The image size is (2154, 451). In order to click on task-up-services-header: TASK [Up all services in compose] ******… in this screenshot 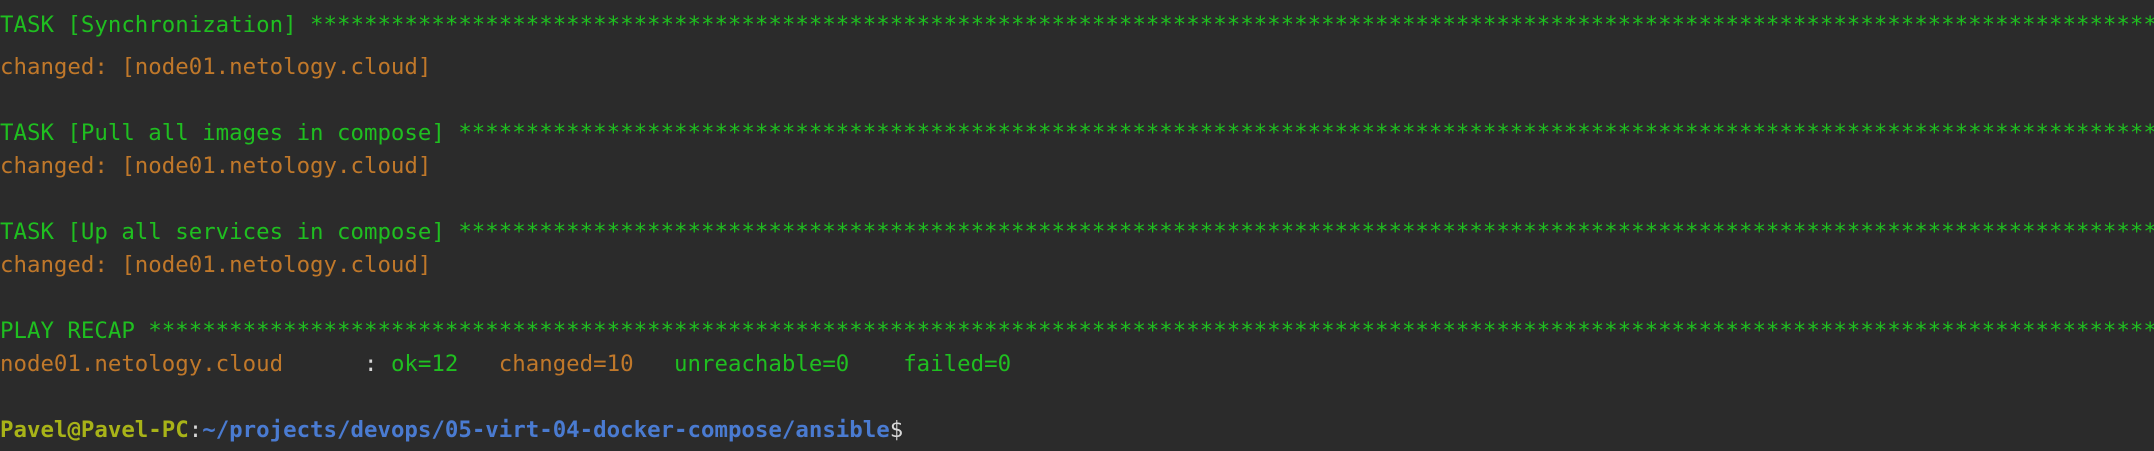, I will do `click(1077, 232)`.